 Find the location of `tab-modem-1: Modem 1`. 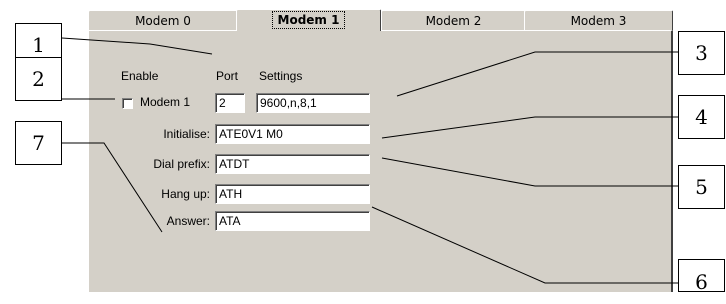

tab-modem-1: Modem 1 is located at coordinates (308, 20).